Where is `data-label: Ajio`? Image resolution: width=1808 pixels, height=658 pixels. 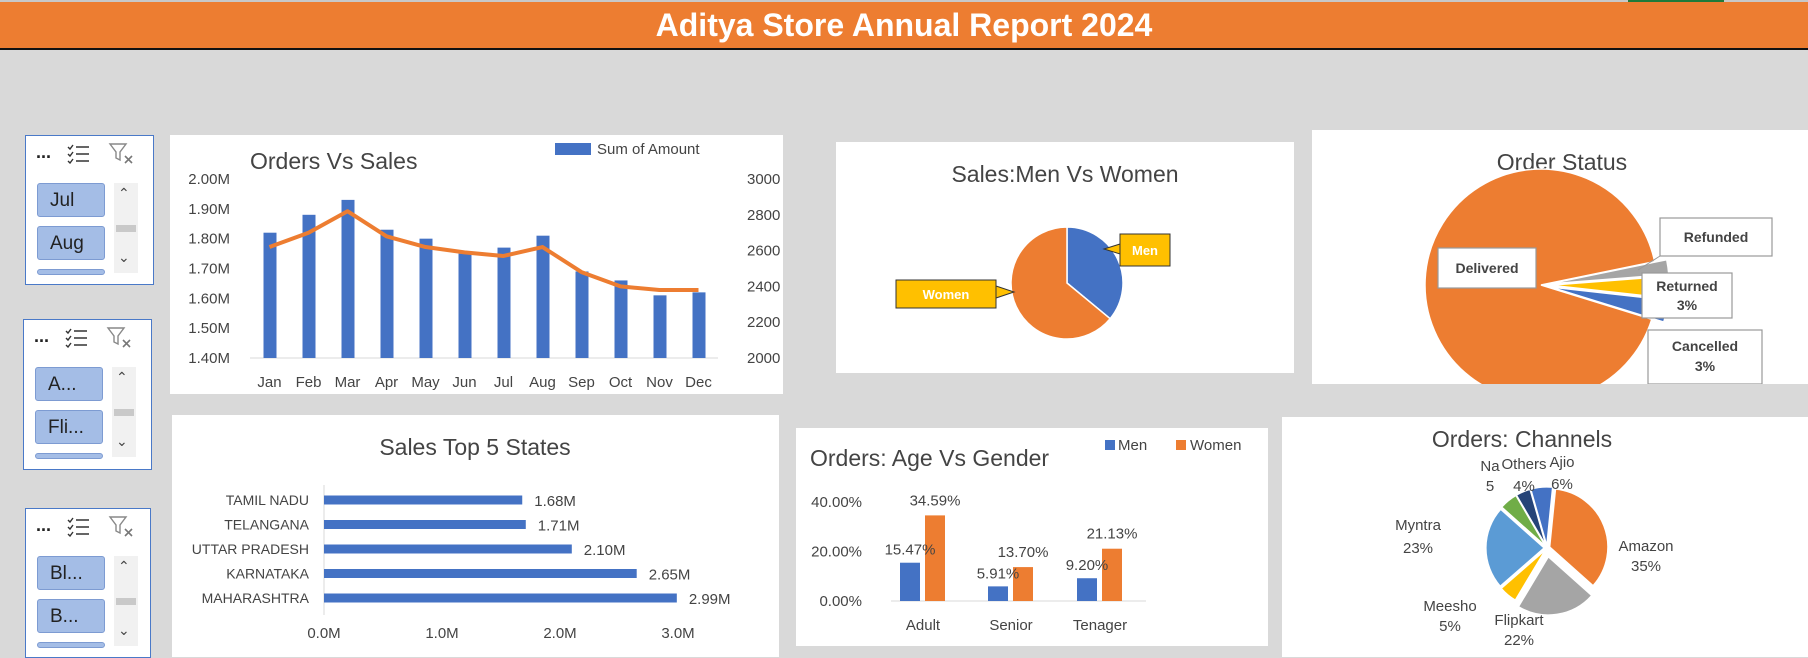
data-label: Ajio is located at coordinates (1561, 462).